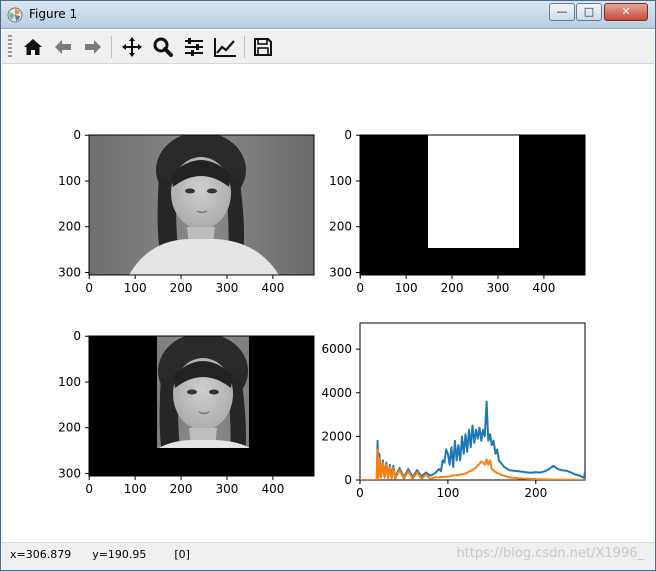 This screenshot has height=571, width=656. I want to click on close-button: ✕, so click(626, 12).